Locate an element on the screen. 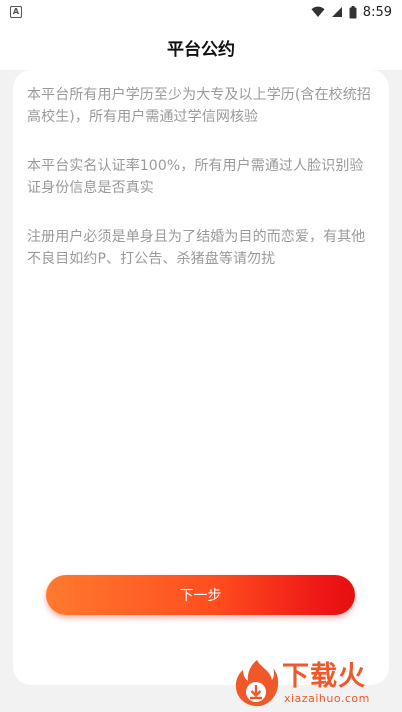 This screenshot has width=402, height=712. watermark-text: 下载火 xiazaihuo.com is located at coordinates (326, 682).